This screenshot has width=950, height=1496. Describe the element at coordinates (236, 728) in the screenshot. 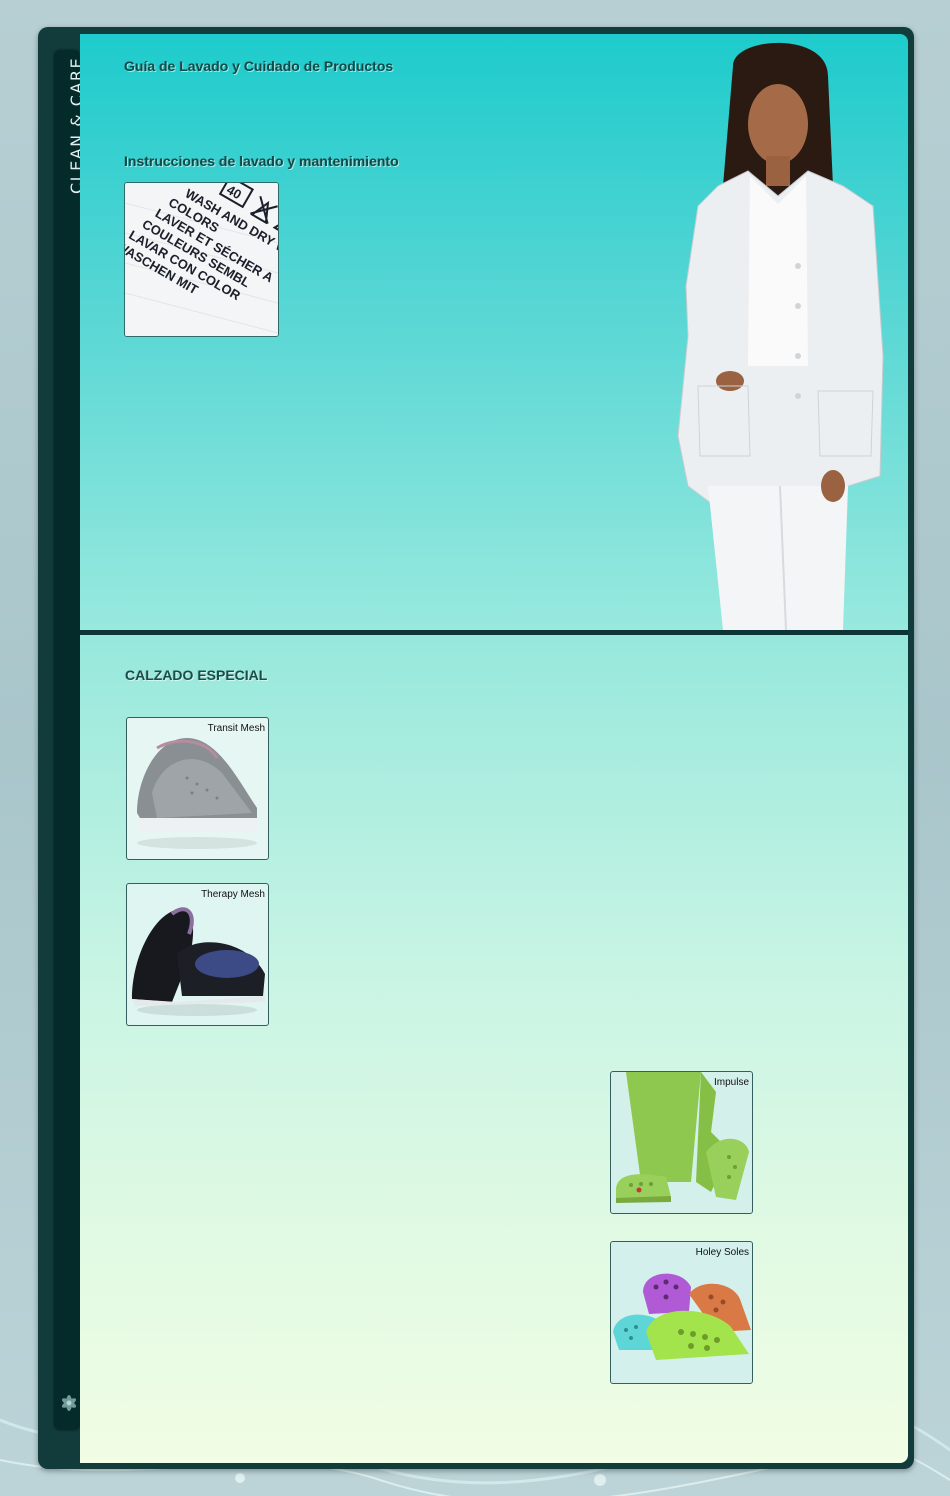

I see `product-name: Transit Mesh` at that location.